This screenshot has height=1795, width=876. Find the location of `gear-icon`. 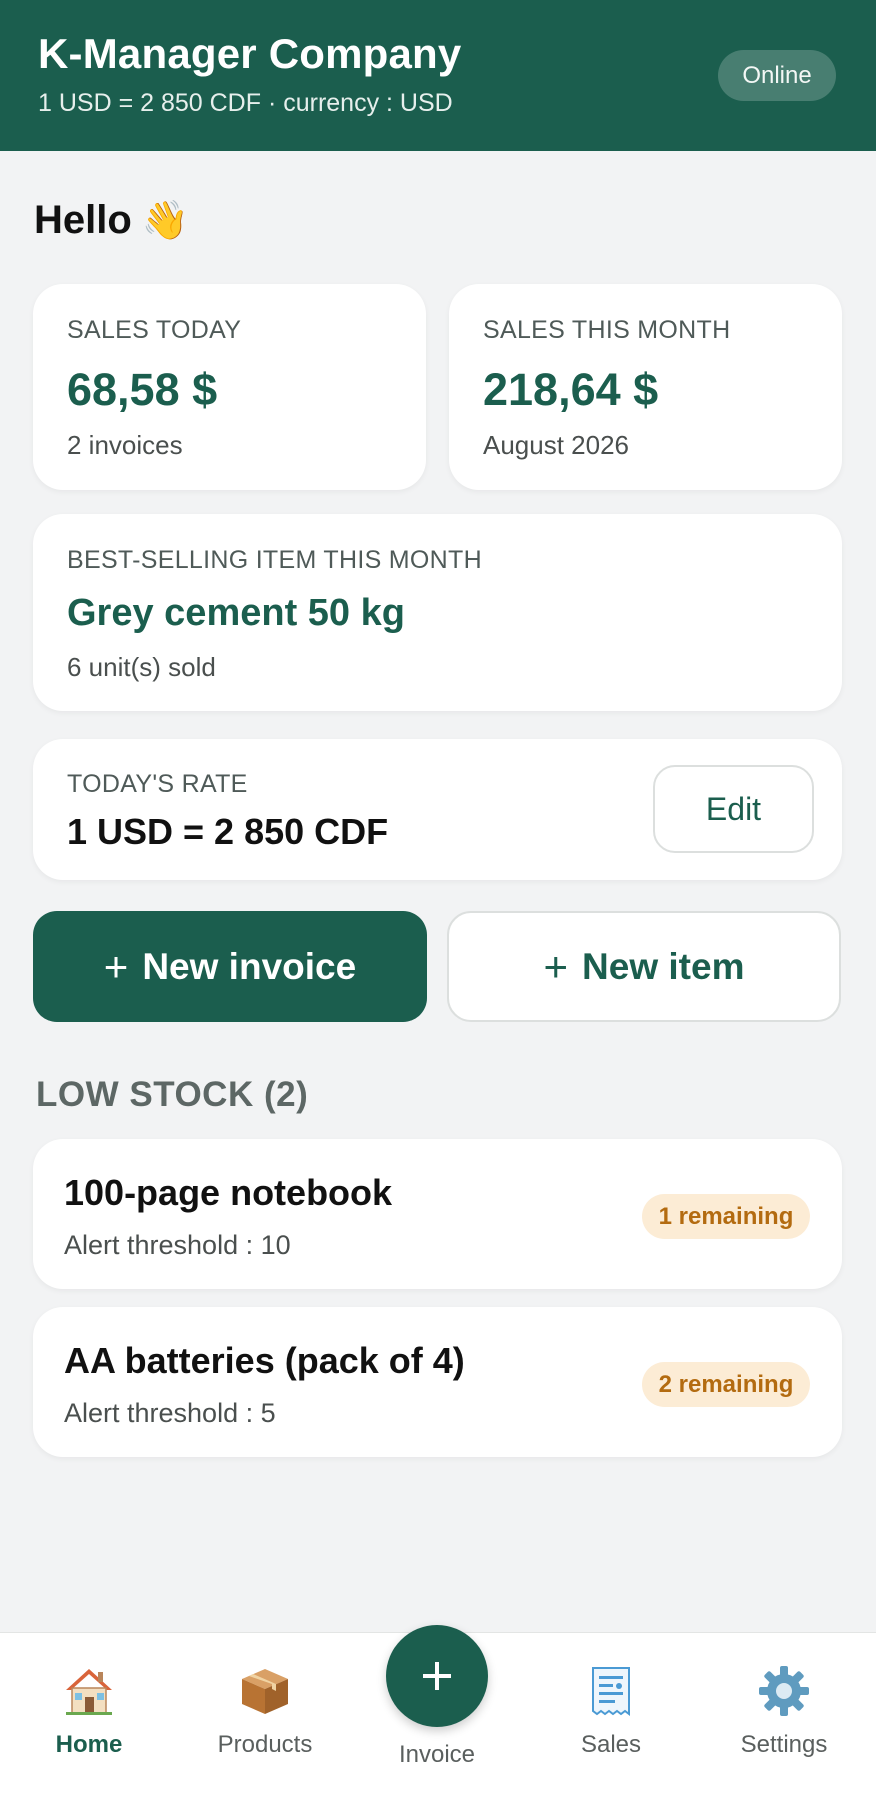

gear-icon is located at coordinates (784, 1691).